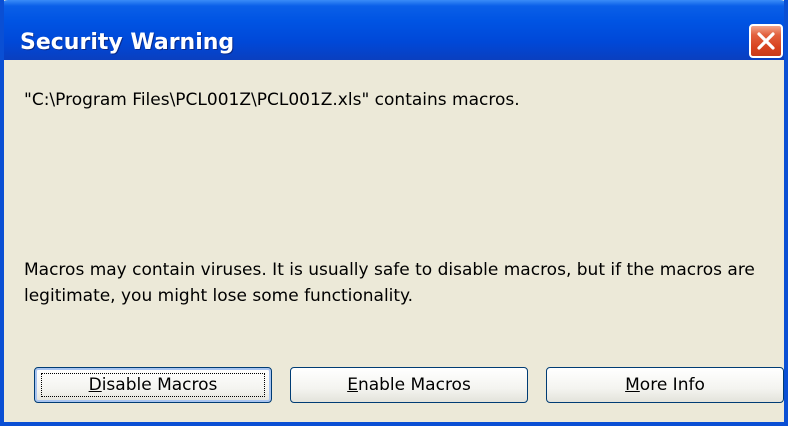 The image size is (788, 426). I want to click on more-info-button: More Info, so click(665, 385).